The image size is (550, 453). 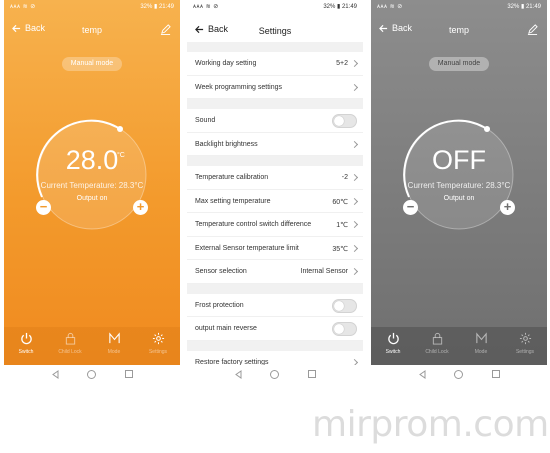 What do you see at coordinates (459, 160) in the screenshot?
I see `set-temperature: OFF` at bounding box center [459, 160].